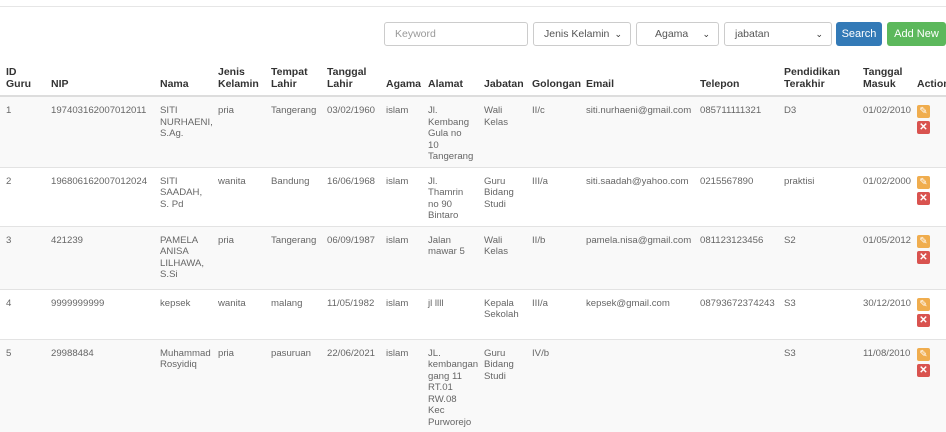 The height and width of the screenshot is (432, 946). Describe the element at coordinates (238, 77) in the screenshot. I see `col-header-jenis-kelamin: Jenis Kelamin` at that location.